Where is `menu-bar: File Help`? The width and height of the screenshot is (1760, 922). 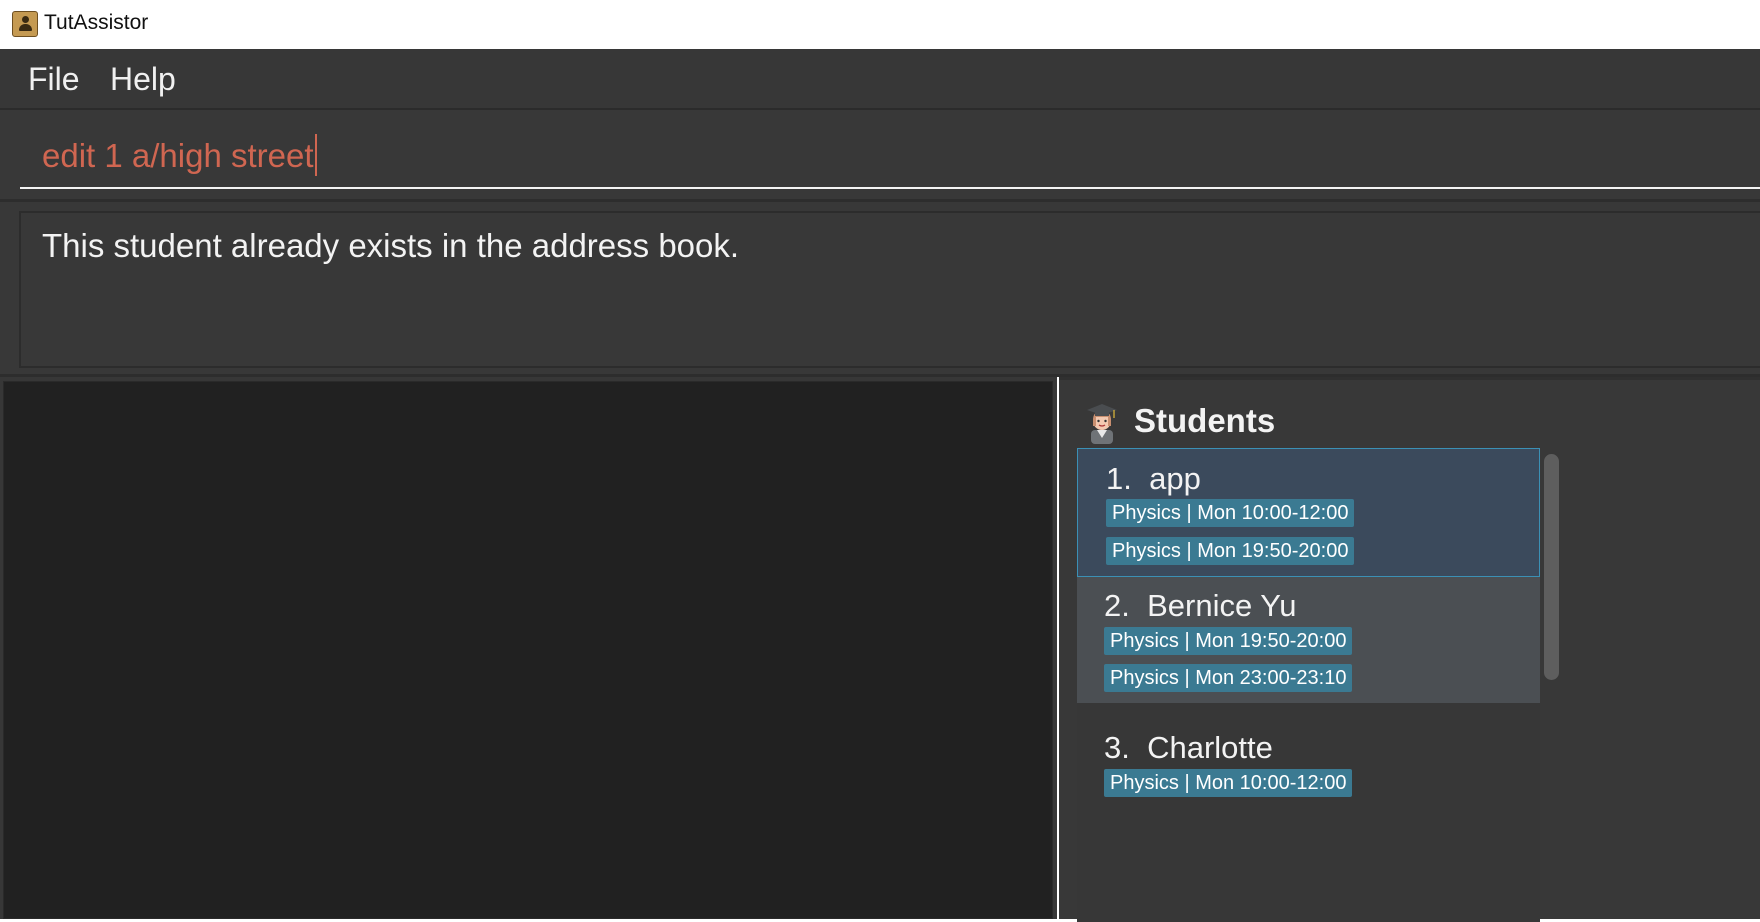
menu-bar: File Help is located at coordinates (880, 79).